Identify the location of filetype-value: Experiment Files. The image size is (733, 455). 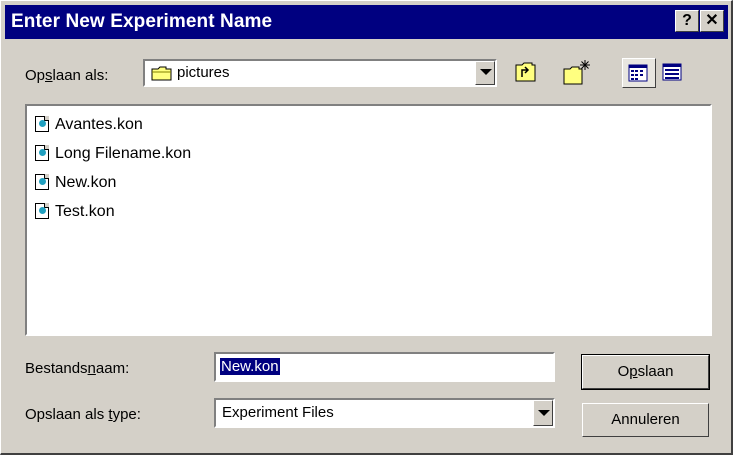
(278, 412).